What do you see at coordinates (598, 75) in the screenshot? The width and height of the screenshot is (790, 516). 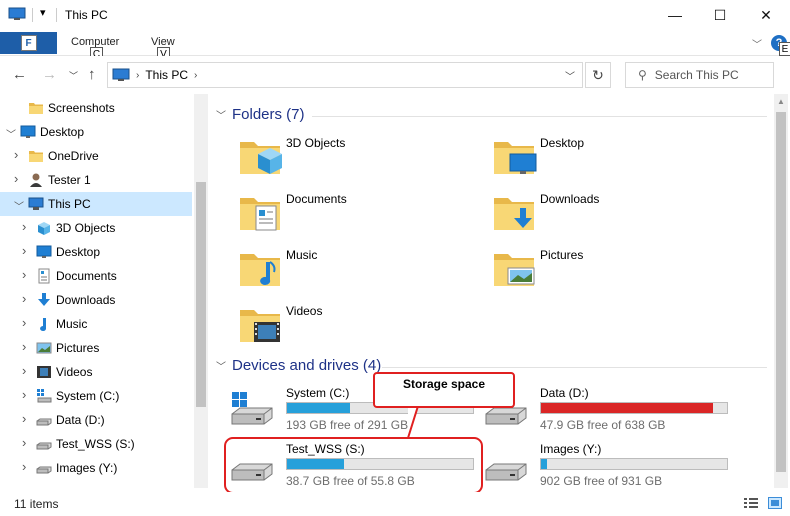 I see `refresh-button: ↻` at bounding box center [598, 75].